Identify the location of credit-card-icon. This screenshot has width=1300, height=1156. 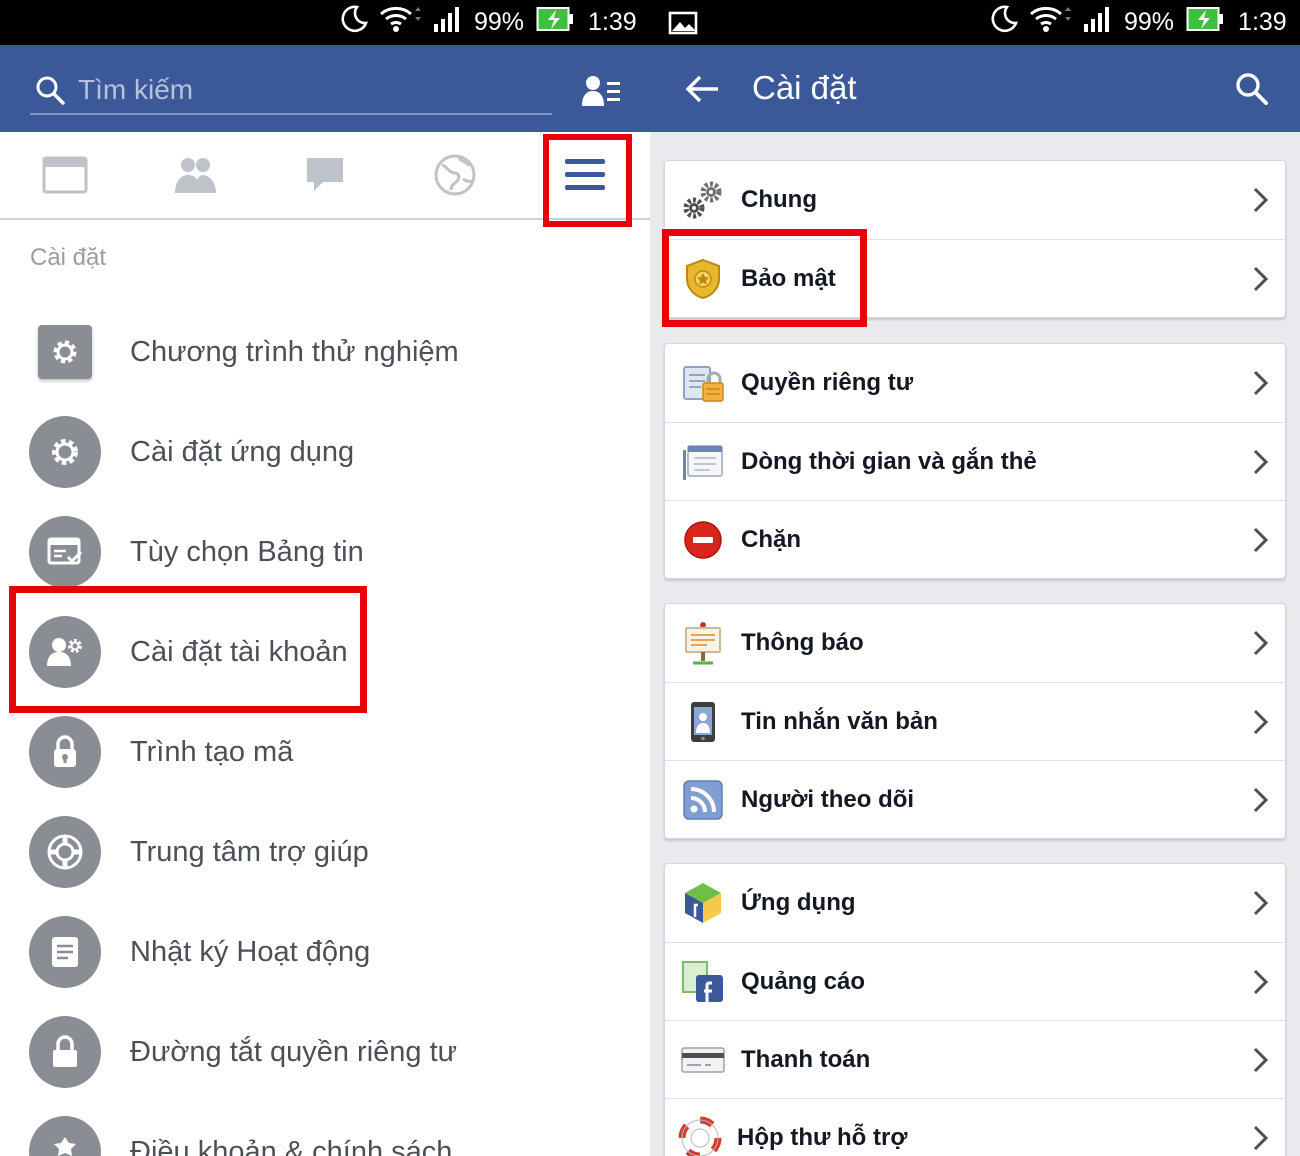
(703, 1060).